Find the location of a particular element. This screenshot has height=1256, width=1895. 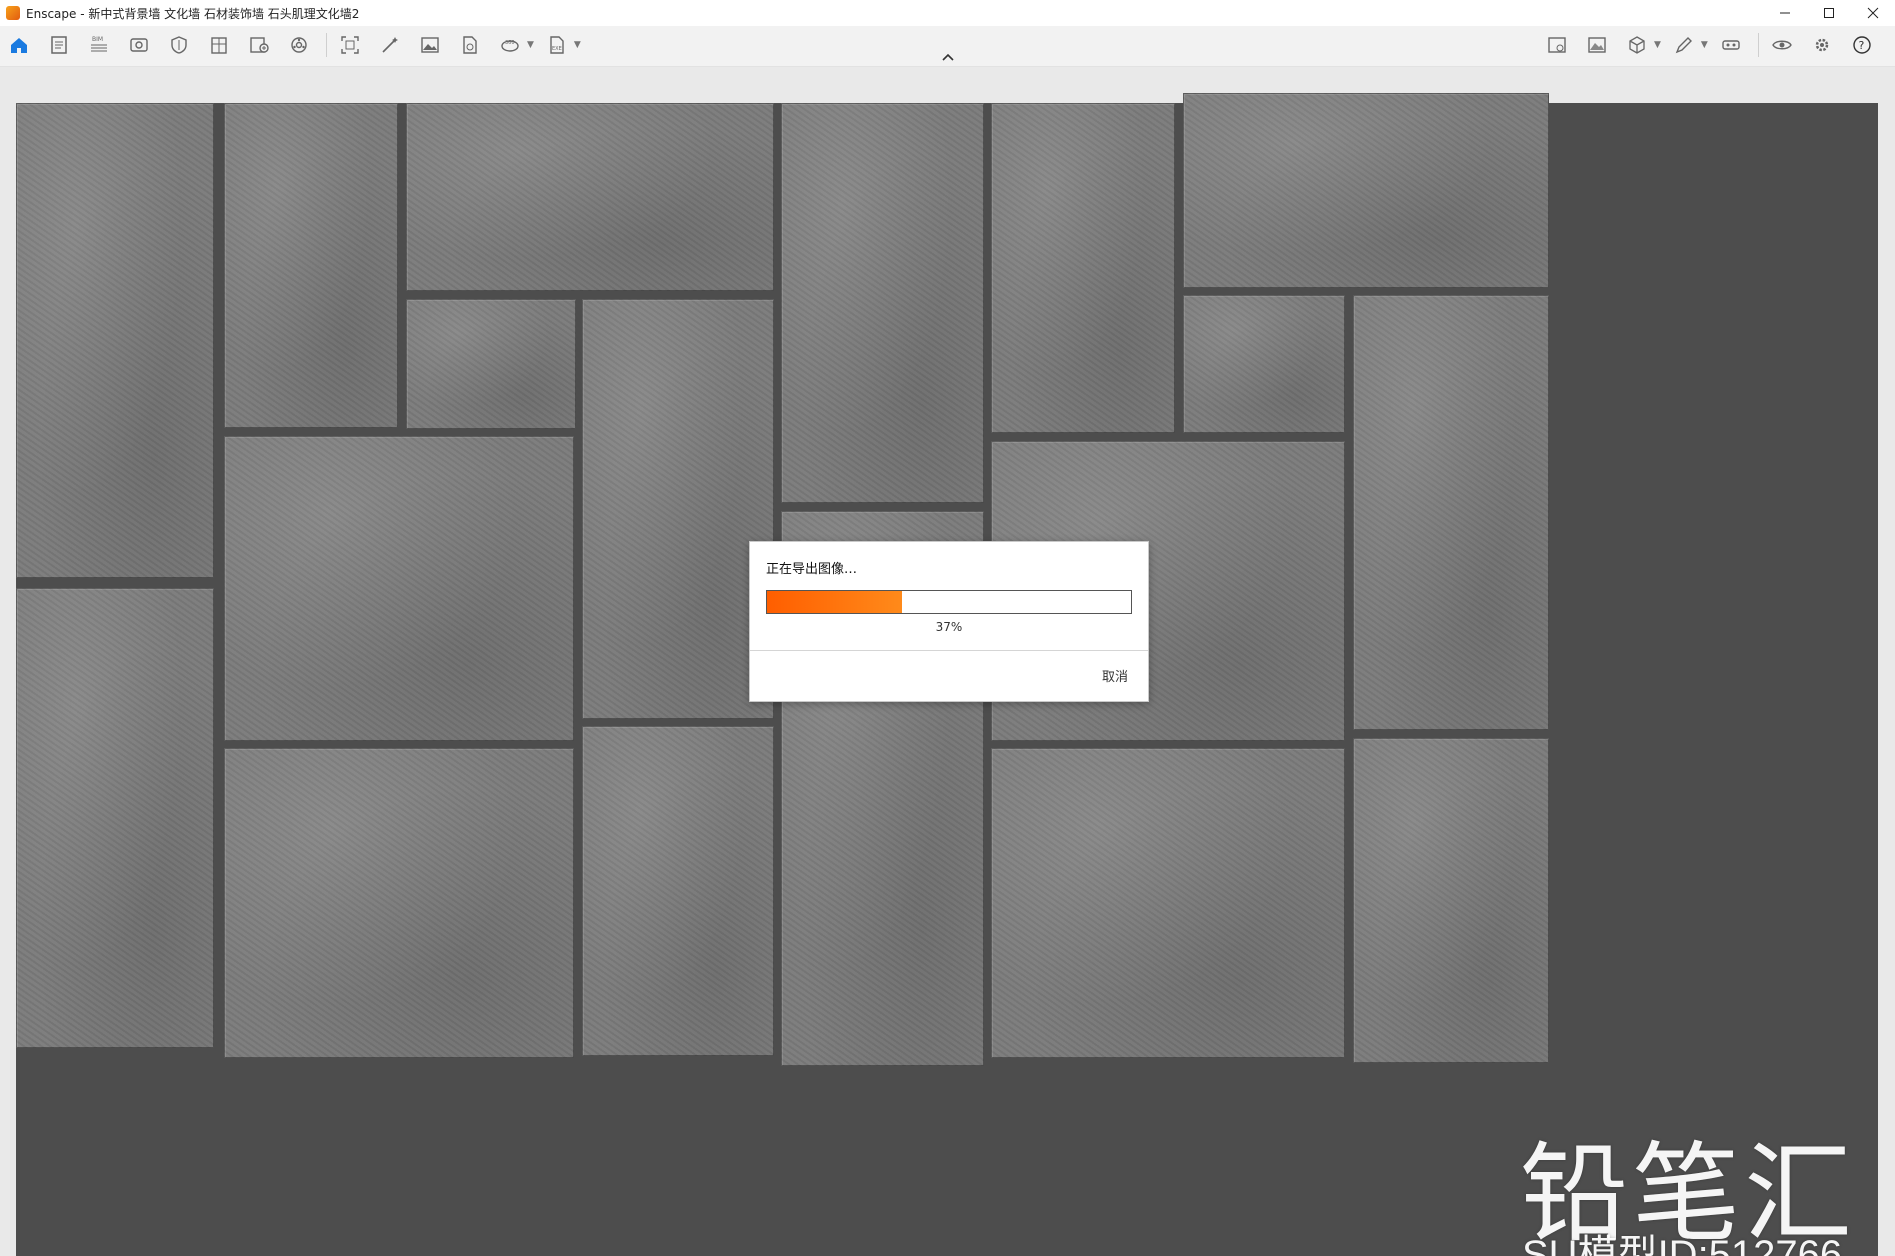

enscape-logo-icon is located at coordinates (13, 13).